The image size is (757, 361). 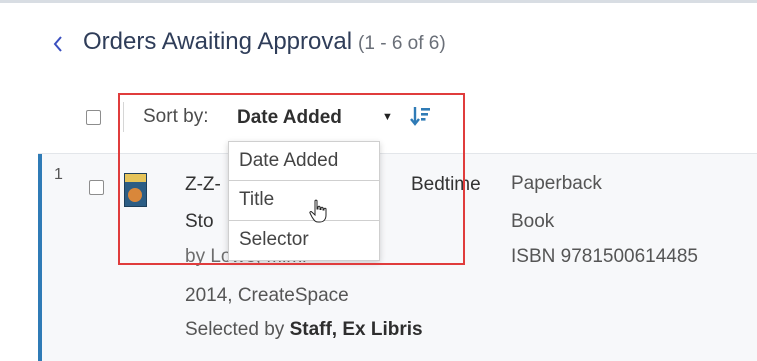 What do you see at coordinates (135, 190) in the screenshot?
I see `book-cover-image` at bounding box center [135, 190].